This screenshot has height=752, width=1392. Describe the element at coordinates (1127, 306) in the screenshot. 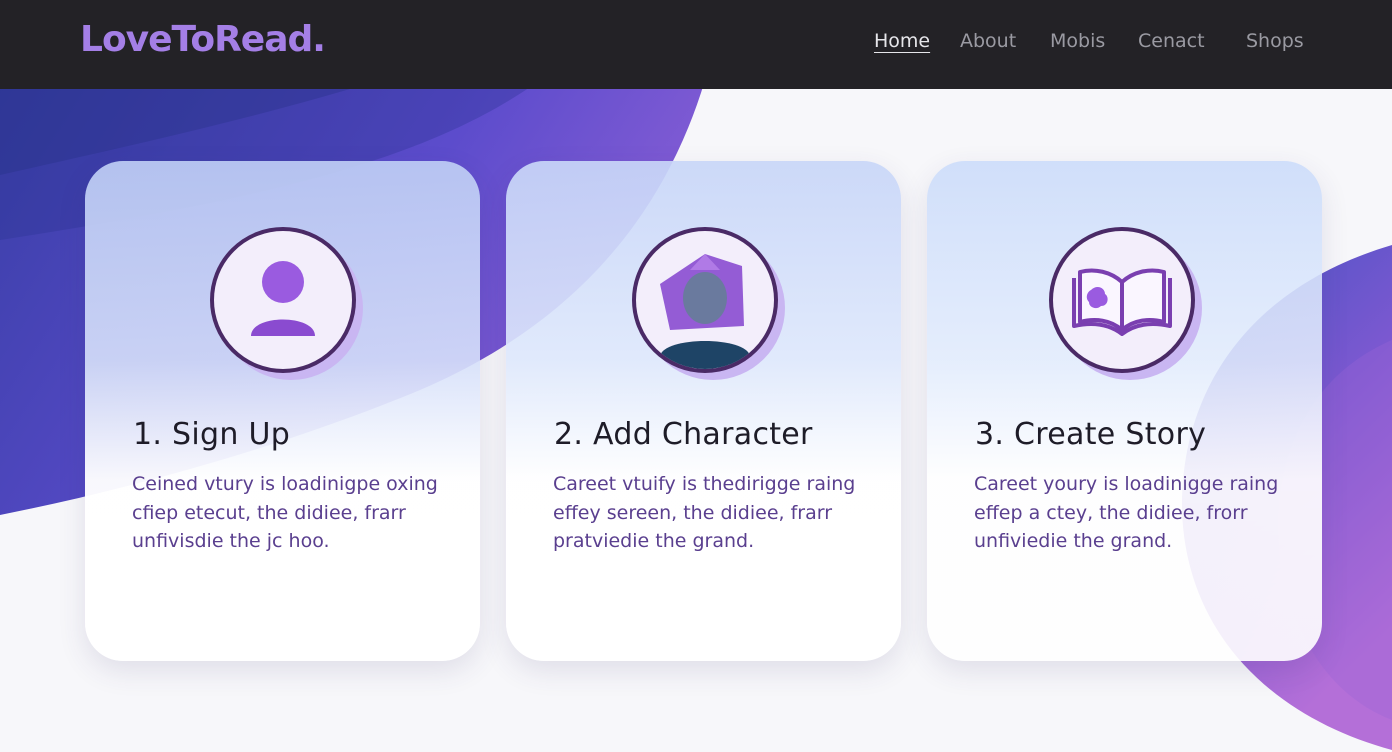

I see `open-book-icon` at that location.